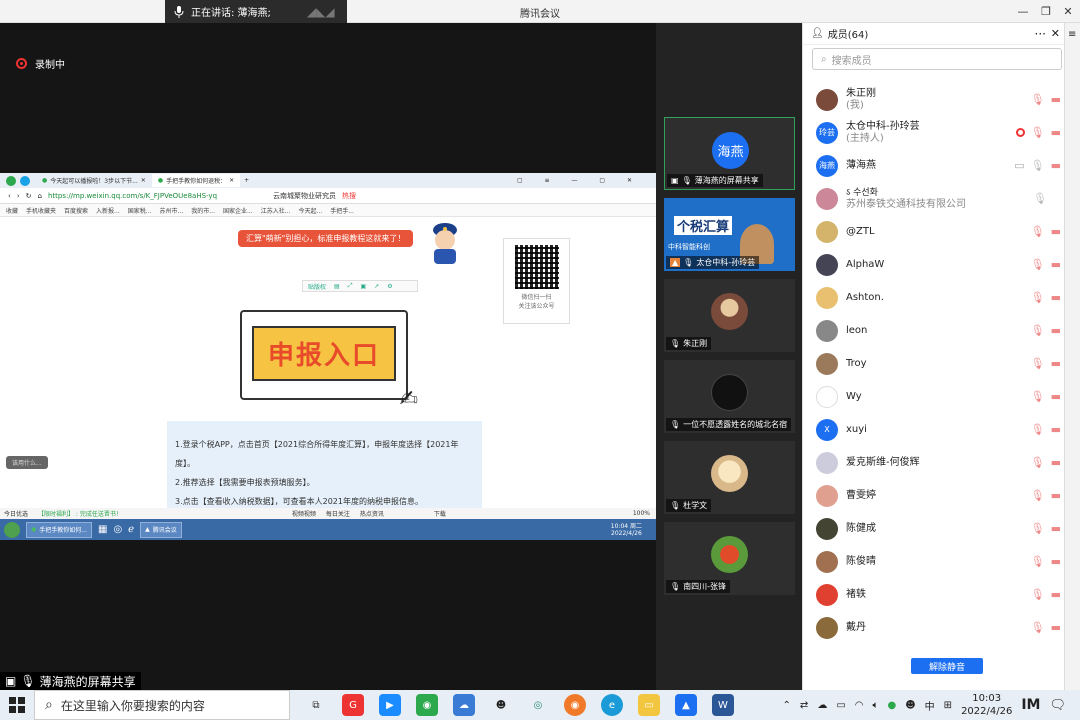 Image resolution: width=1080 pixels, height=720 pixels. Describe the element at coordinates (934, 594) in the screenshot. I see `member-row: 褚轶 🎙︎ ▬` at that location.